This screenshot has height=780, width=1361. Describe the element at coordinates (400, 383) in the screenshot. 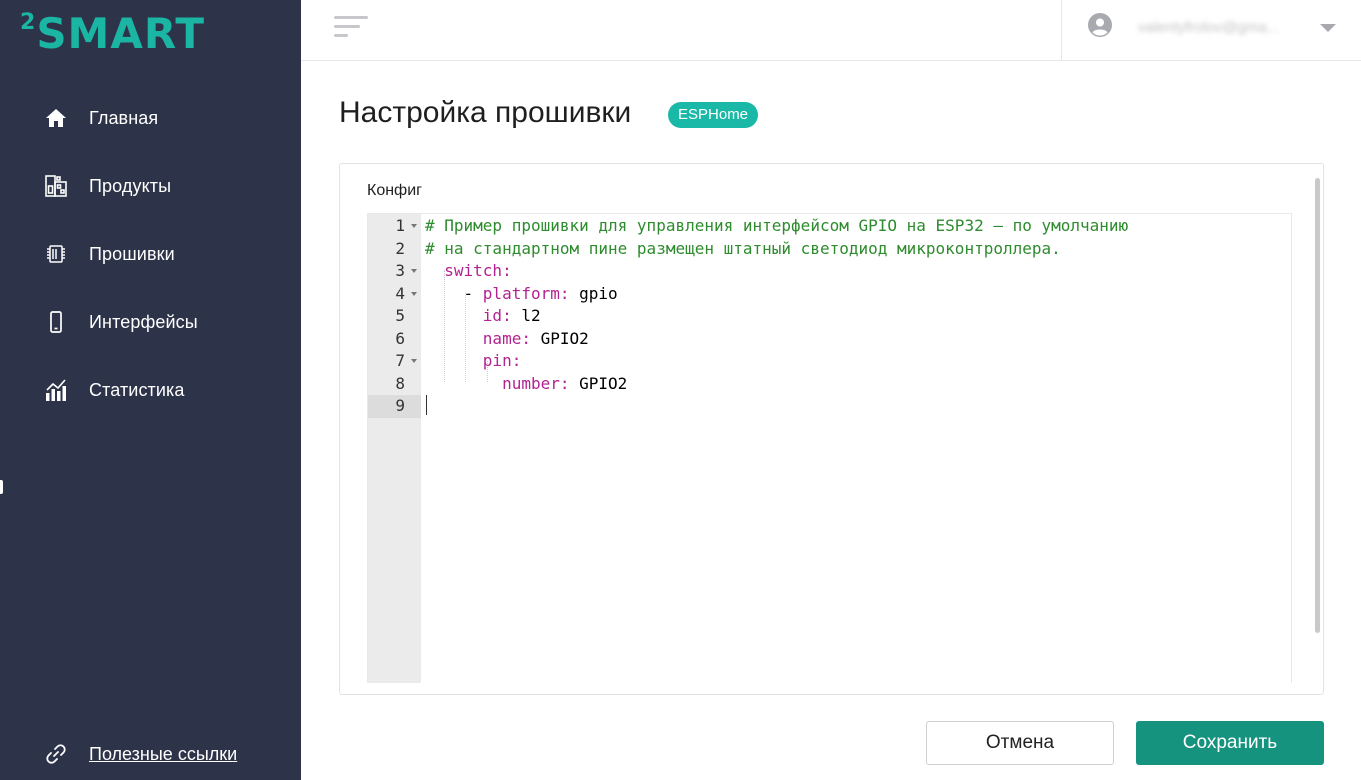

I see `line-number-text: 8` at that location.